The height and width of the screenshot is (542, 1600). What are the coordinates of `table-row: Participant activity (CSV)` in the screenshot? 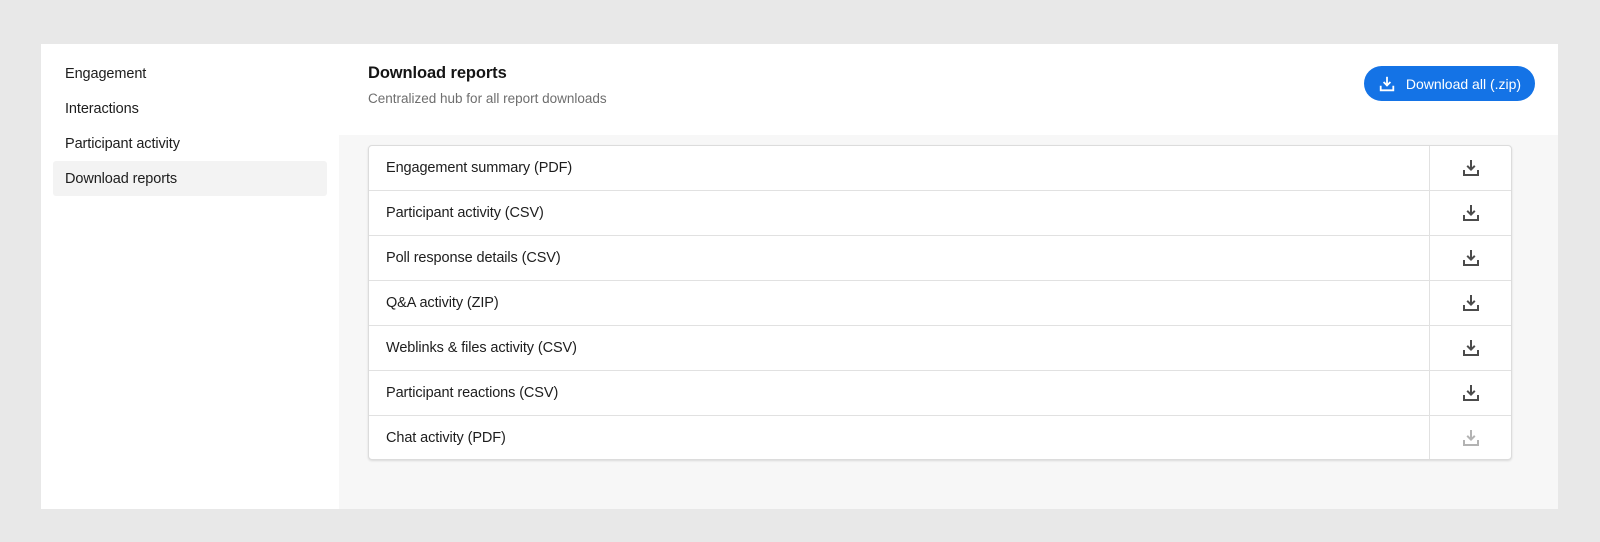 It's located at (940, 213).